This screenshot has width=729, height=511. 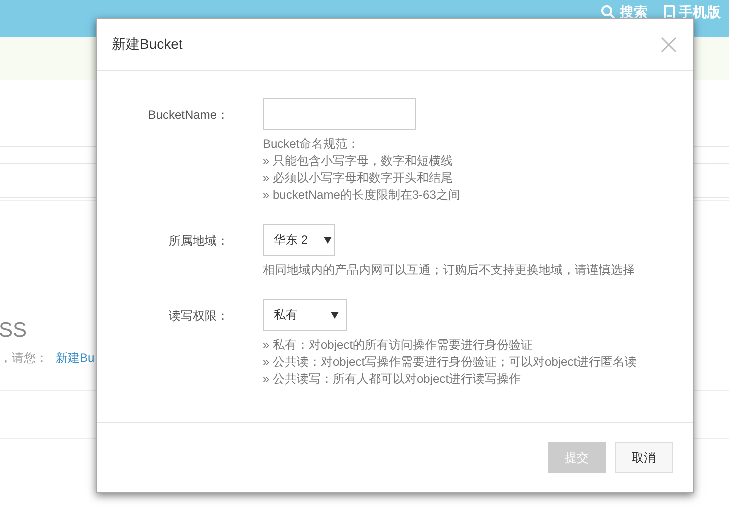 What do you see at coordinates (147, 44) in the screenshot?
I see `dialog-title: 新建Bucket` at bounding box center [147, 44].